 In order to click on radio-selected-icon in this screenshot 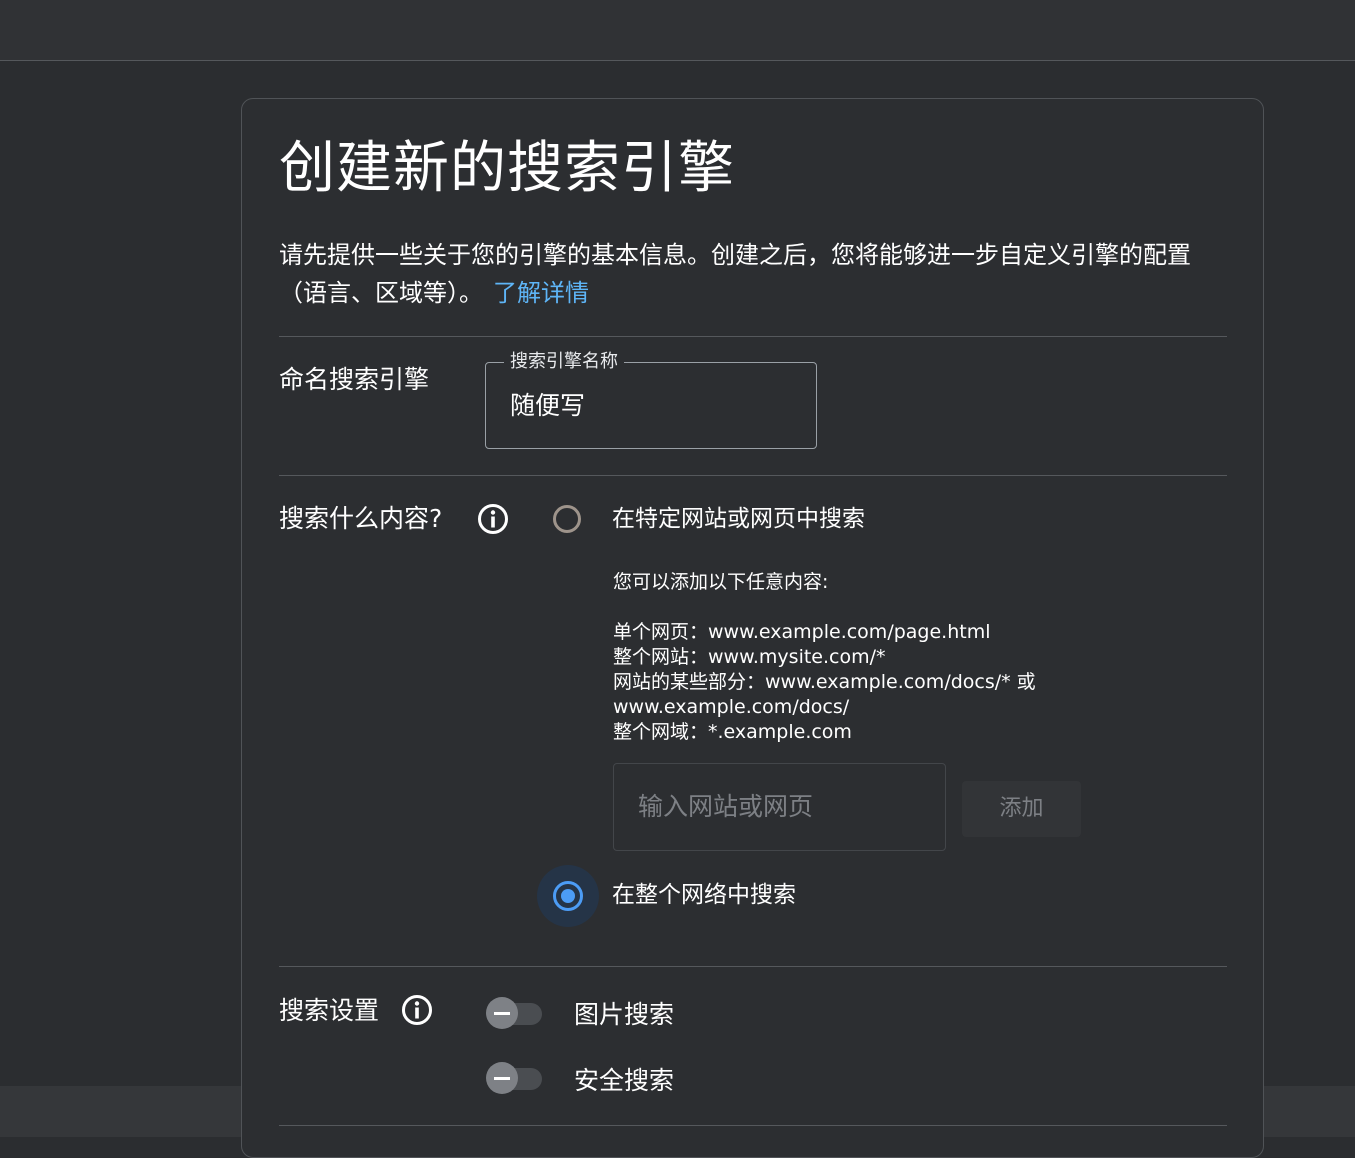, I will do `click(568, 896)`.